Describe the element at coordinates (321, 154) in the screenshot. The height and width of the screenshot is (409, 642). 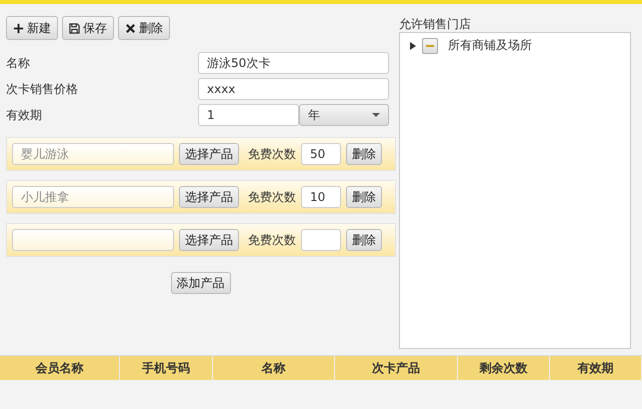
I see `count-field: 50` at that location.